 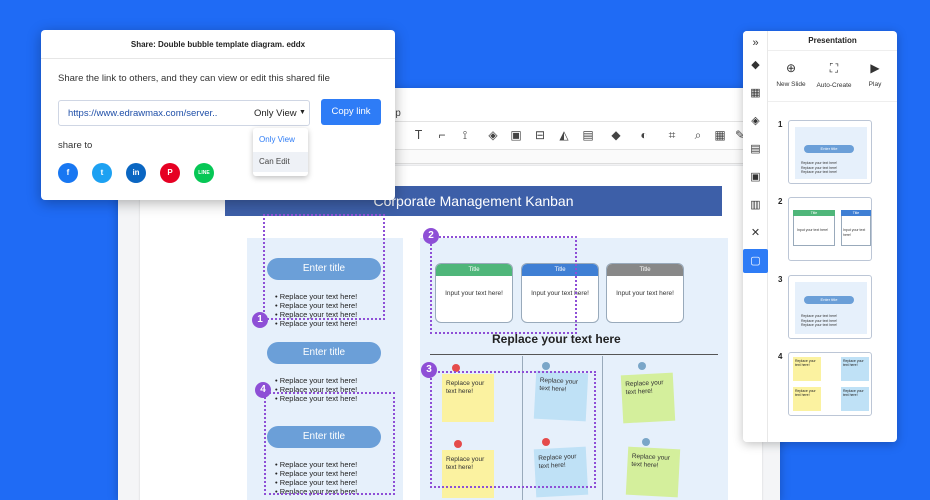 What do you see at coordinates (780, 356) in the screenshot?
I see `slide-number: 4` at bounding box center [780, 356].